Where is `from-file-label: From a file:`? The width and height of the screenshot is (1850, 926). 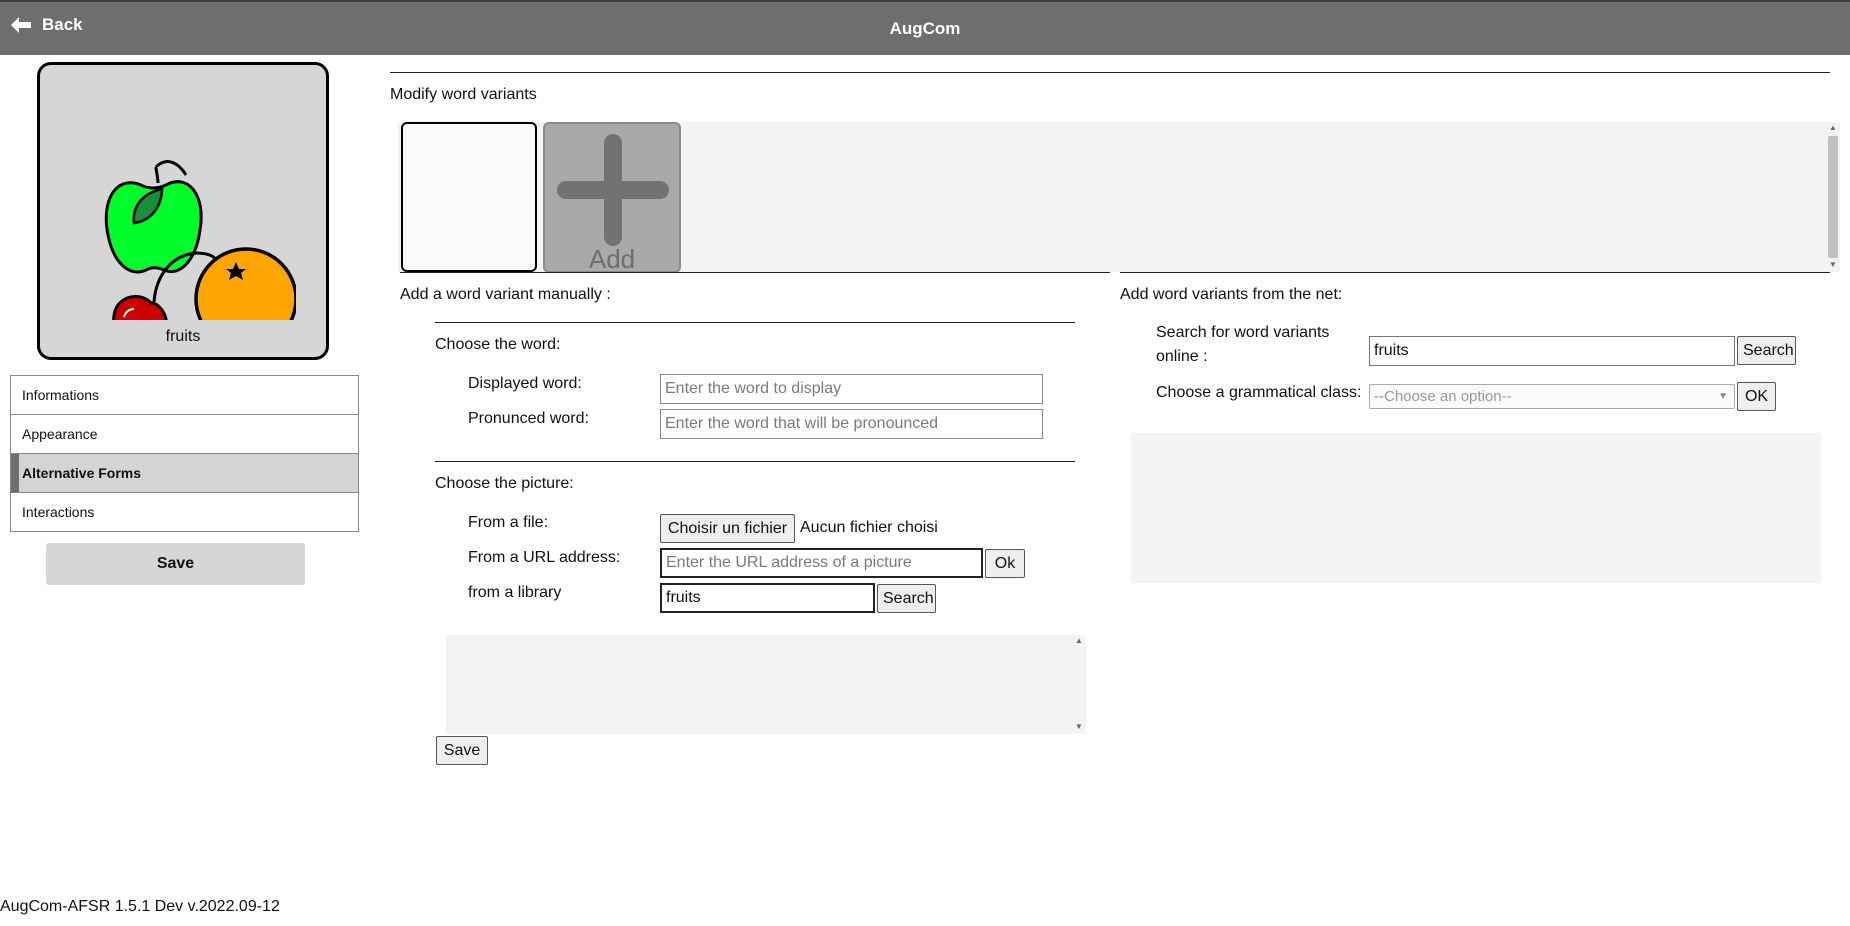
from-file-label: From a file: is located at coordinates (508, 522).